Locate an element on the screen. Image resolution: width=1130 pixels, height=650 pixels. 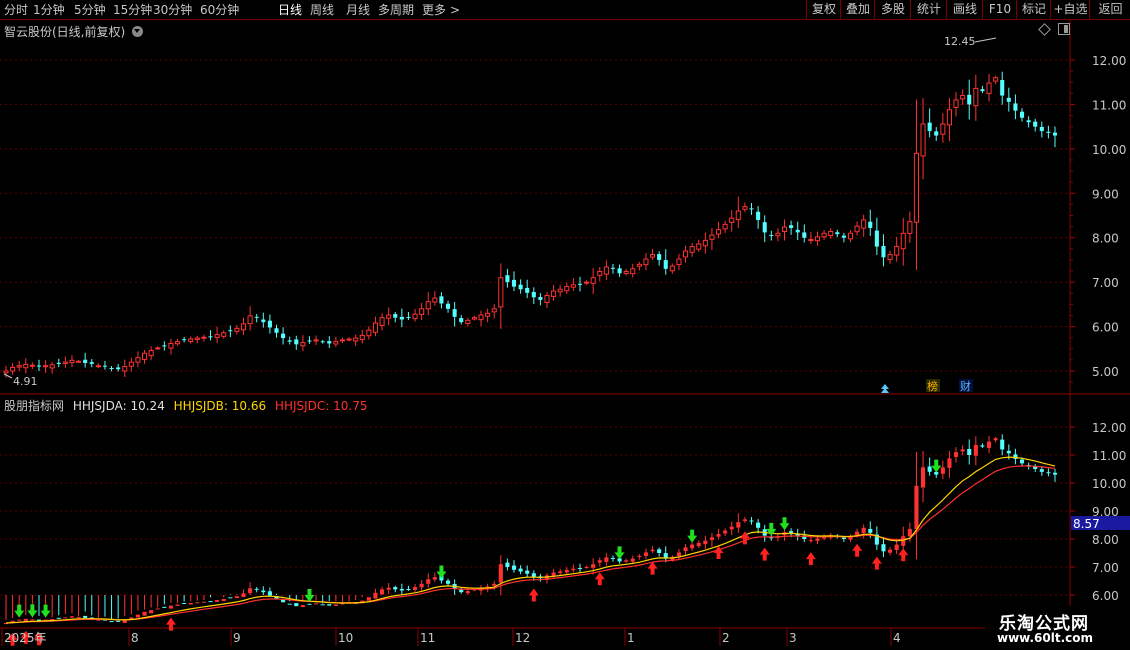
period-tab-1: 1分钟 is located at coordinates (49, 10).